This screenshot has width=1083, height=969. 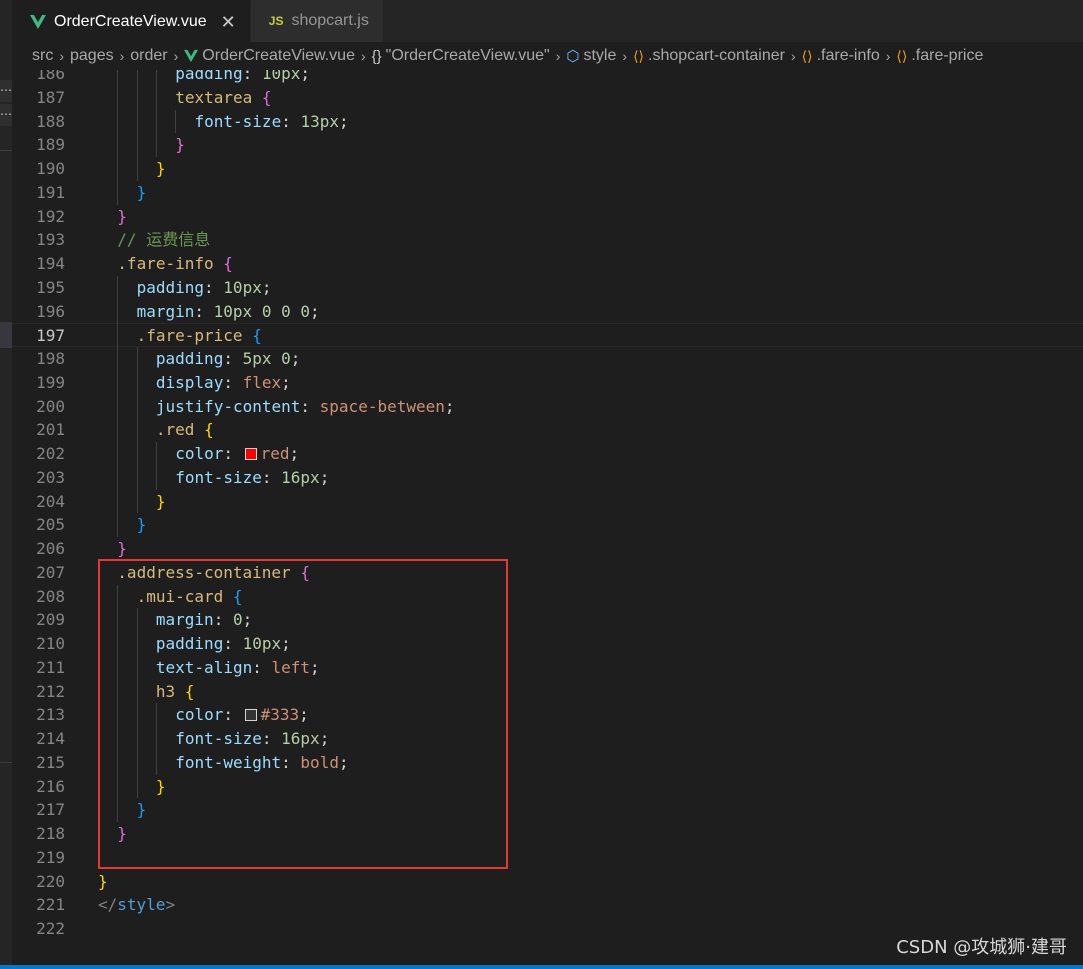 I want to click on breadcrumb-item-module: {} "OrderCreateView.vue", so click(x=461, y=56).